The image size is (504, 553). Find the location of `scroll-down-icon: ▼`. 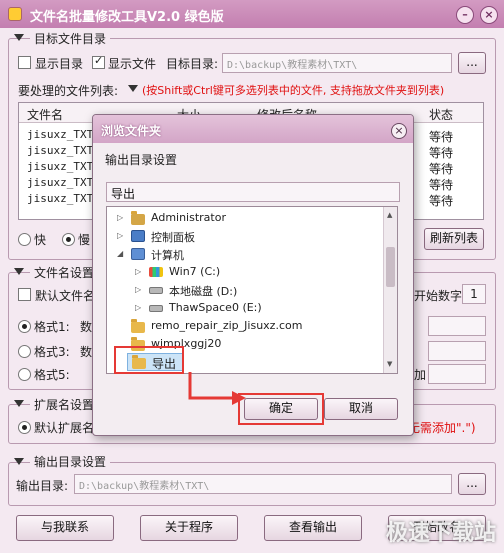

scroll-down-icon: ▼ is located at coordinates (389, 364).